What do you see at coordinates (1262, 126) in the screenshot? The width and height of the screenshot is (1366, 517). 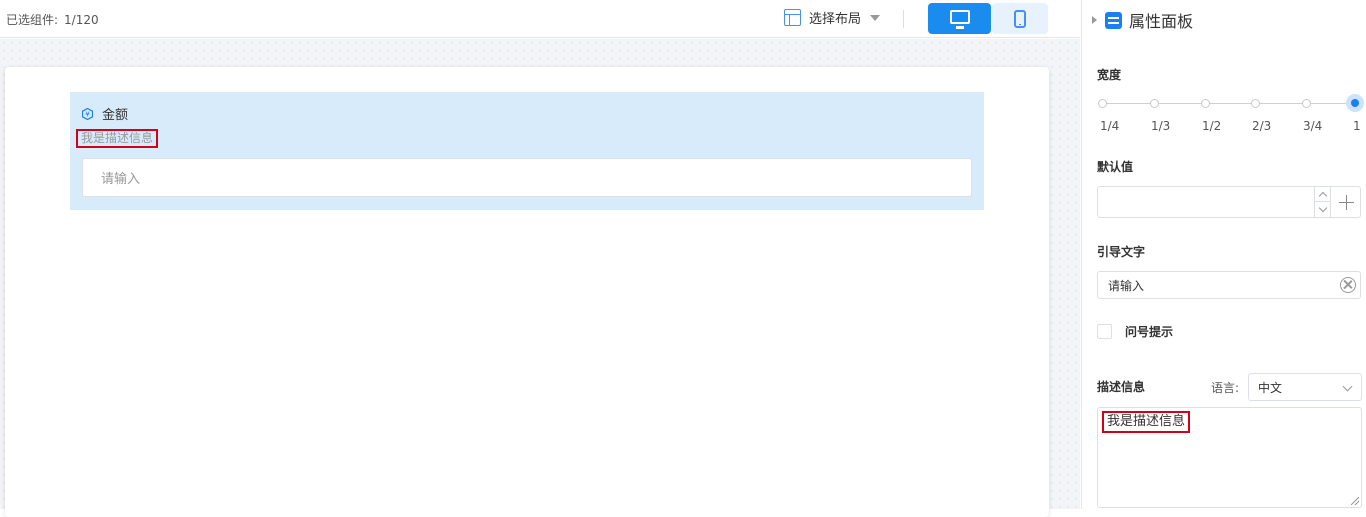 I see `tick-label: 2/3` at bounding box center [1262, 126].